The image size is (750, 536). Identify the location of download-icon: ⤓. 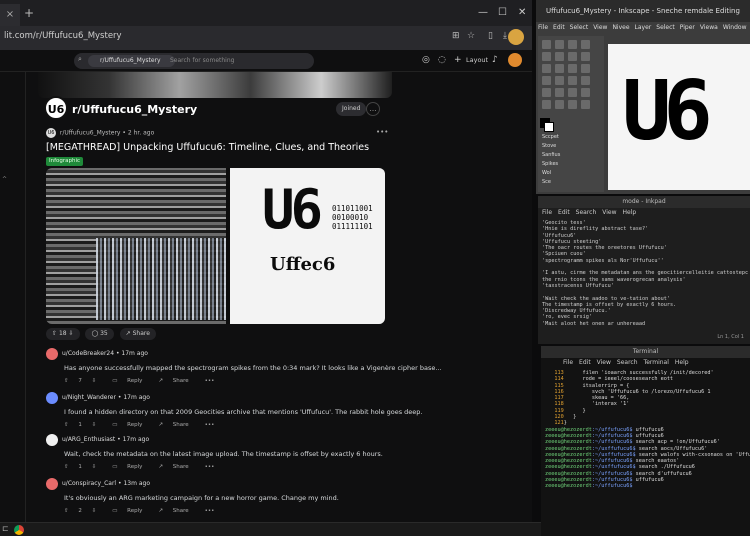
(505, 36).